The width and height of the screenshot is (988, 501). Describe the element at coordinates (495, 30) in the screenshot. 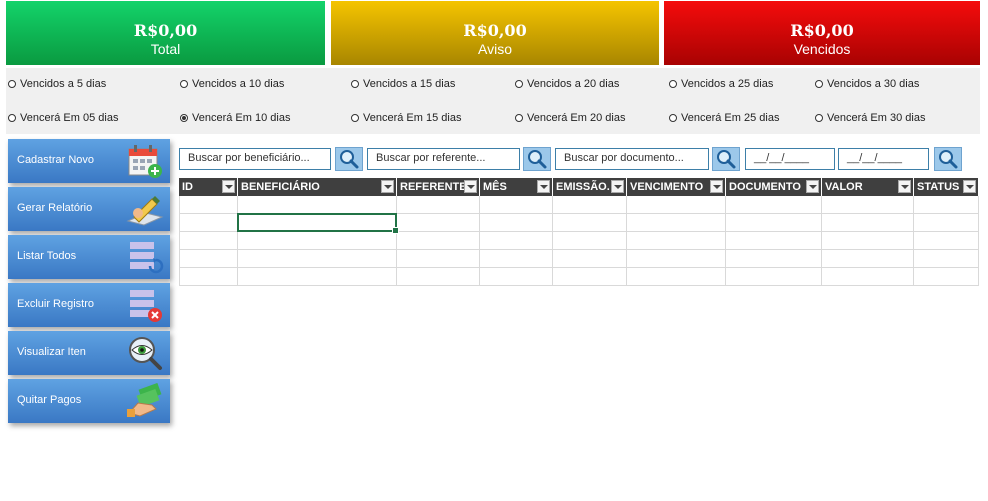

I see `aviso-amount: R$0,00` at that location.